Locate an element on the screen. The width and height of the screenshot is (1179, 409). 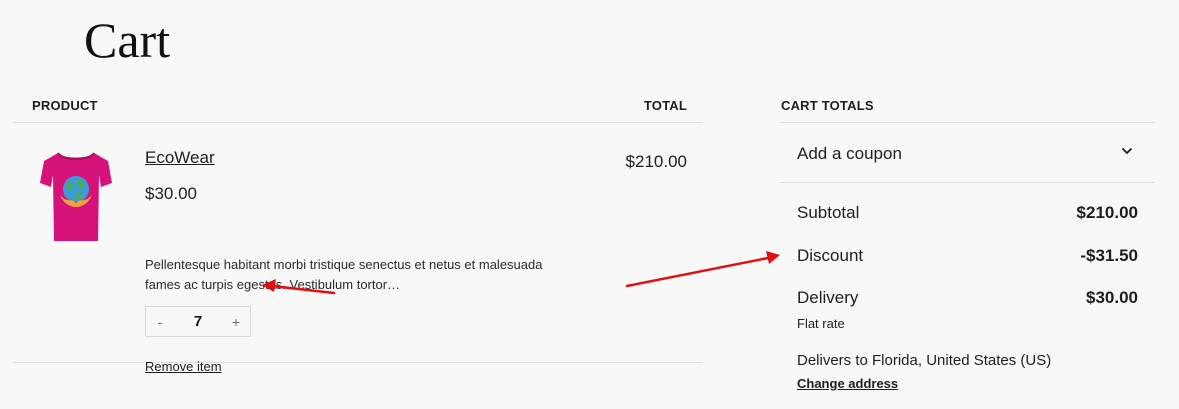
coupon-label: Add a coupon is located at coordinates (849, 153).